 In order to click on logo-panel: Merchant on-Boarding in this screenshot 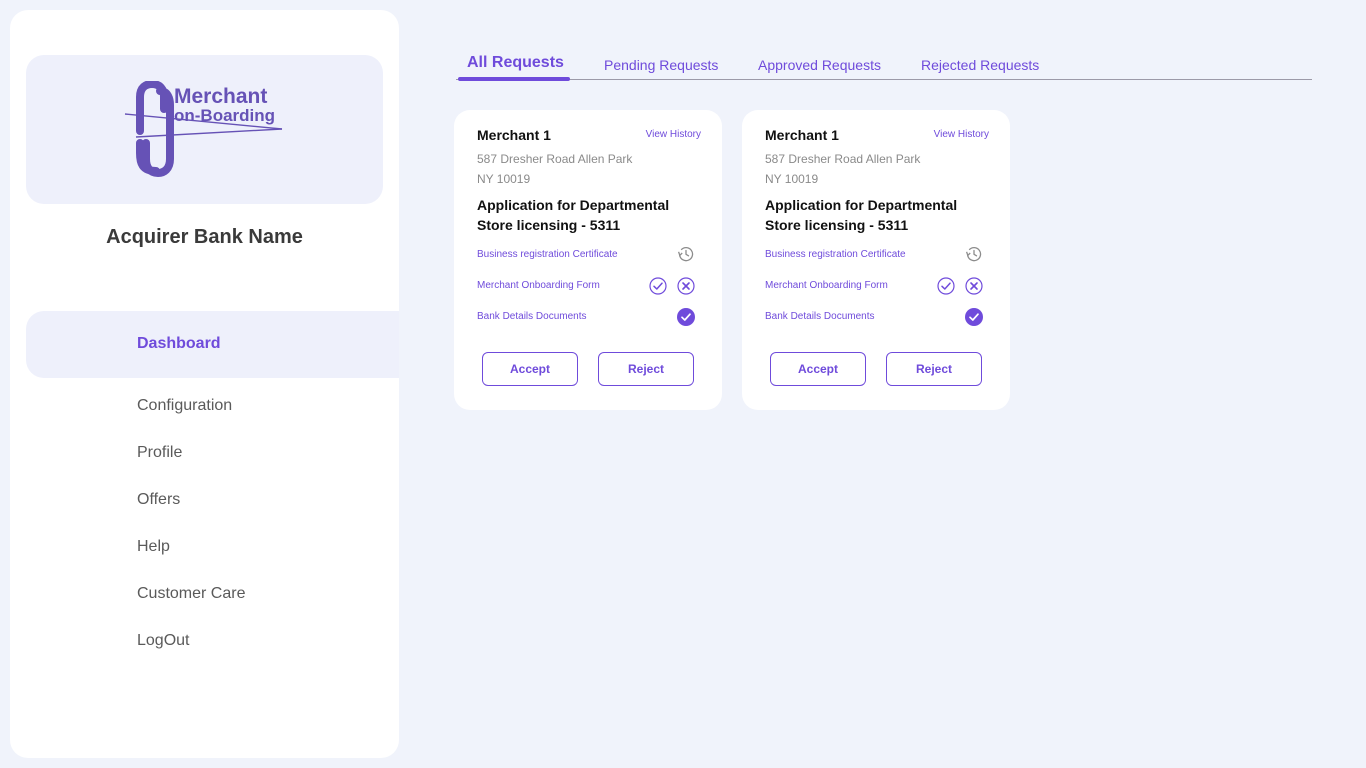, I will do `click(204, 129)`.